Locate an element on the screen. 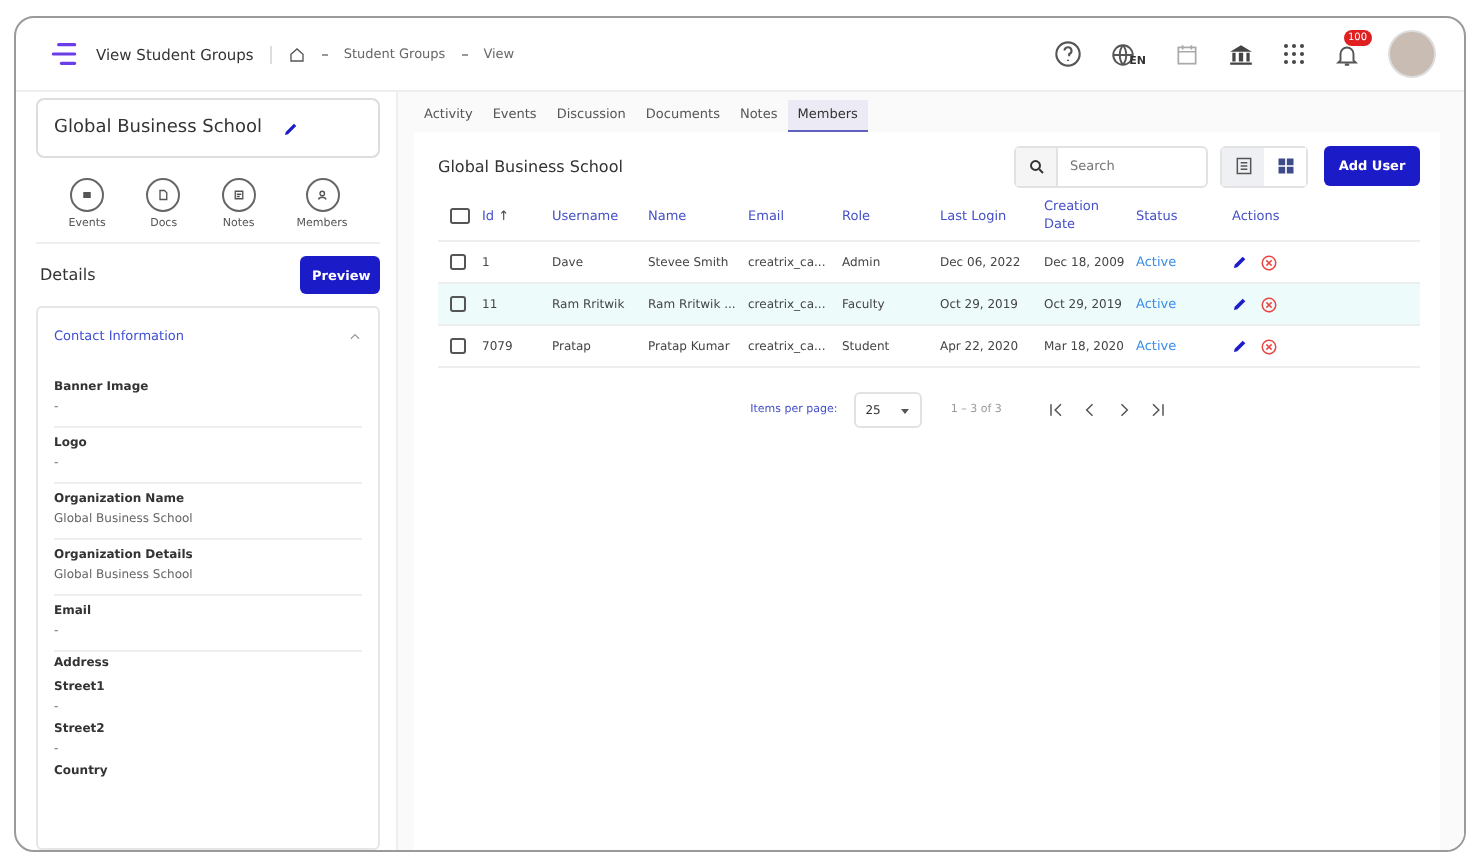 This screenshot has width=1480, height=862. list-view-icon is located at coordinates (1243, 166).